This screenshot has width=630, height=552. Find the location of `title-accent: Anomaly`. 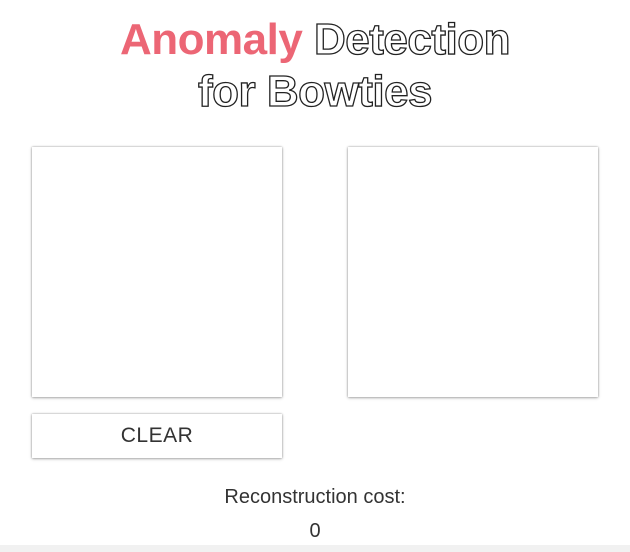

title-accent: Anomaly is located at coordinates (211, 39).